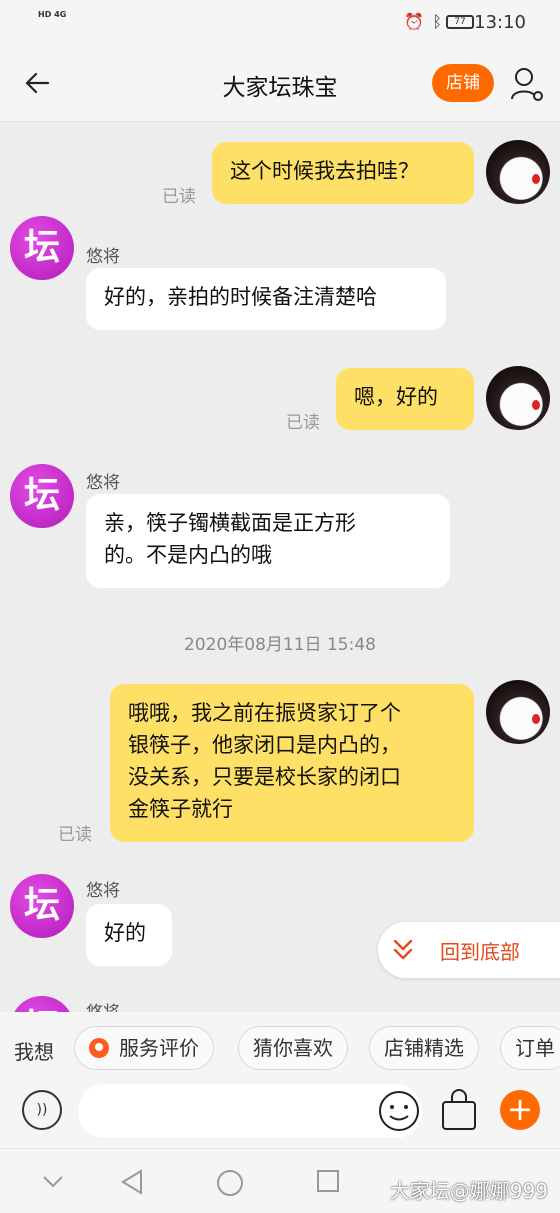  I want to click on network-indicator: HD 4G, so click(52, 14).